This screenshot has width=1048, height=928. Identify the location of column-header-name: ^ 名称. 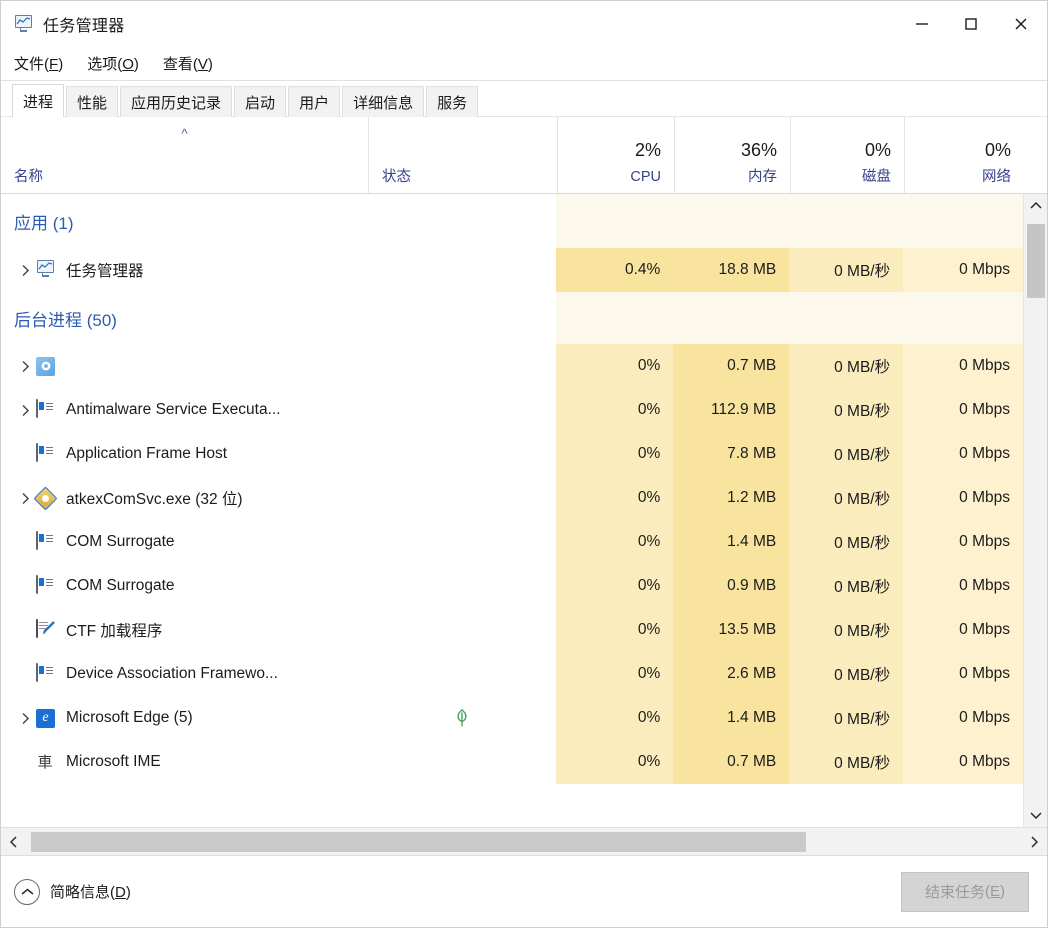
(184, 155).